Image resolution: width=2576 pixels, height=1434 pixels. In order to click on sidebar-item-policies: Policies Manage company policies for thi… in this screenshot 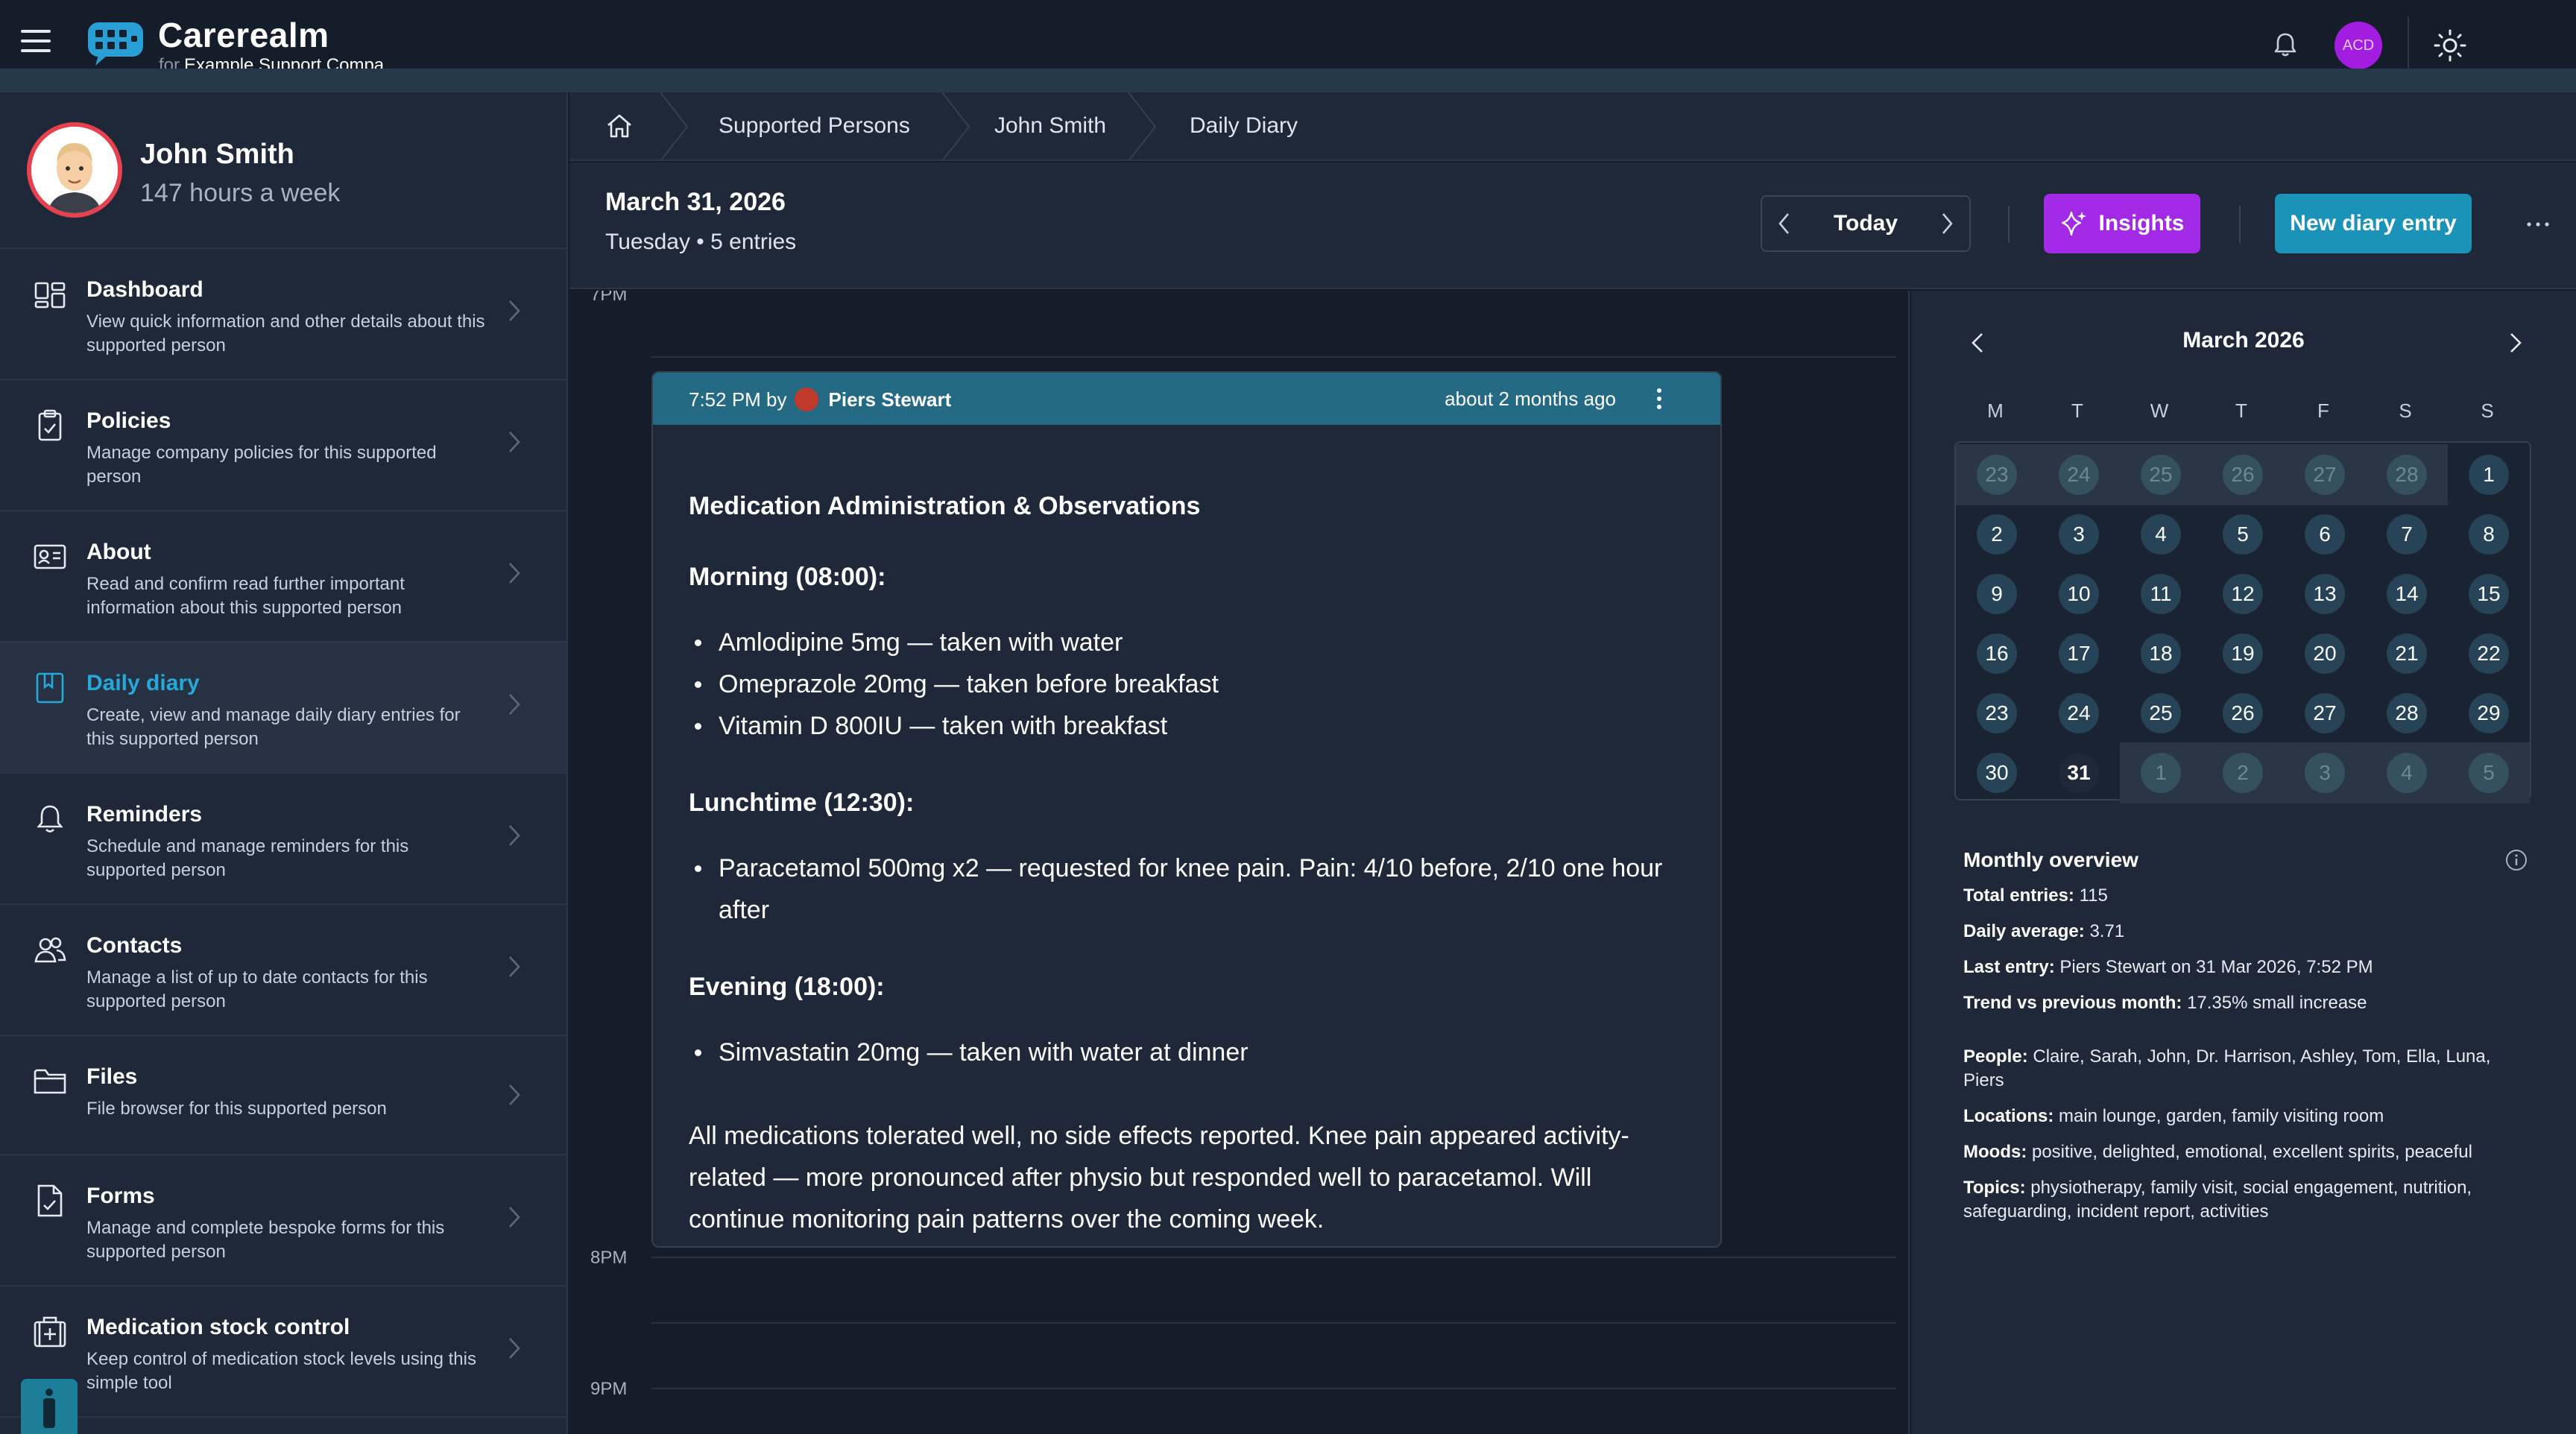, I will do `click(283, 446)`.